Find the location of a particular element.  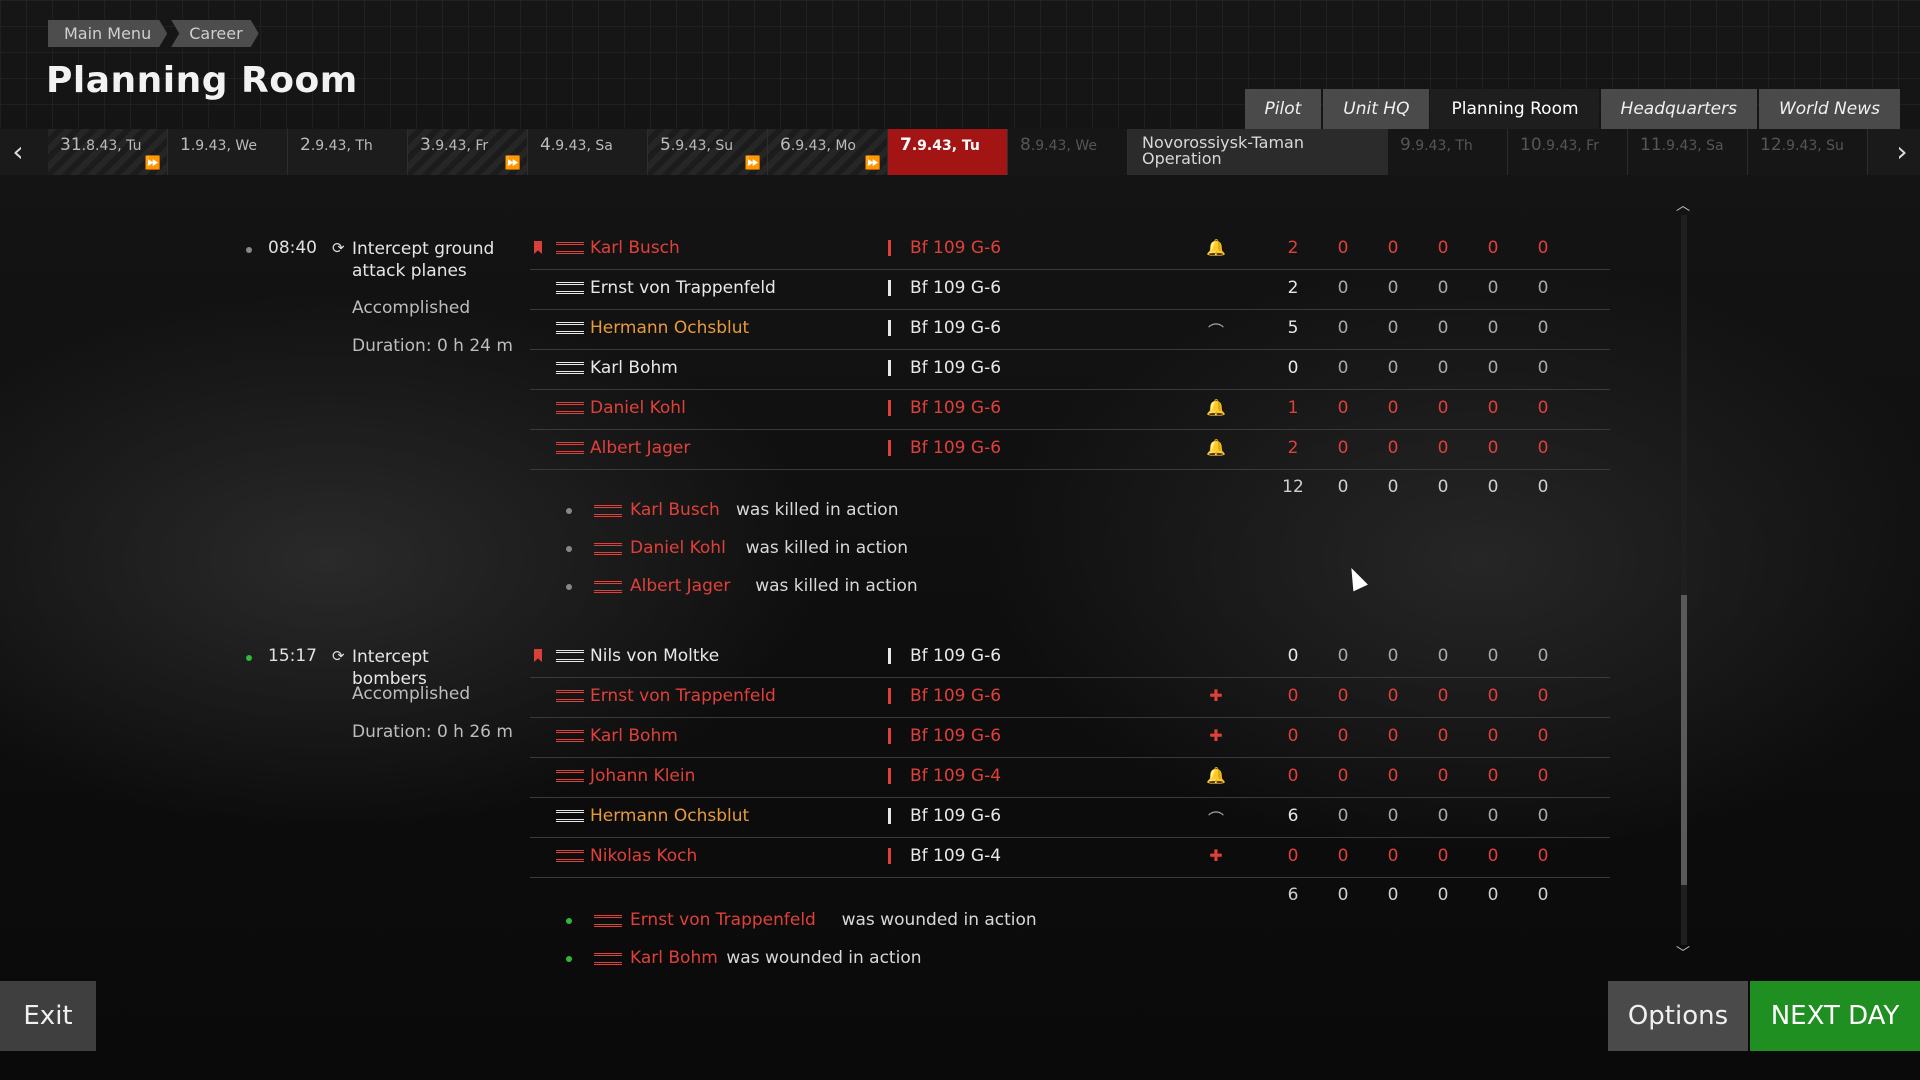

event-pilot-name: Karl Busch is located at coordinates (675, 510).